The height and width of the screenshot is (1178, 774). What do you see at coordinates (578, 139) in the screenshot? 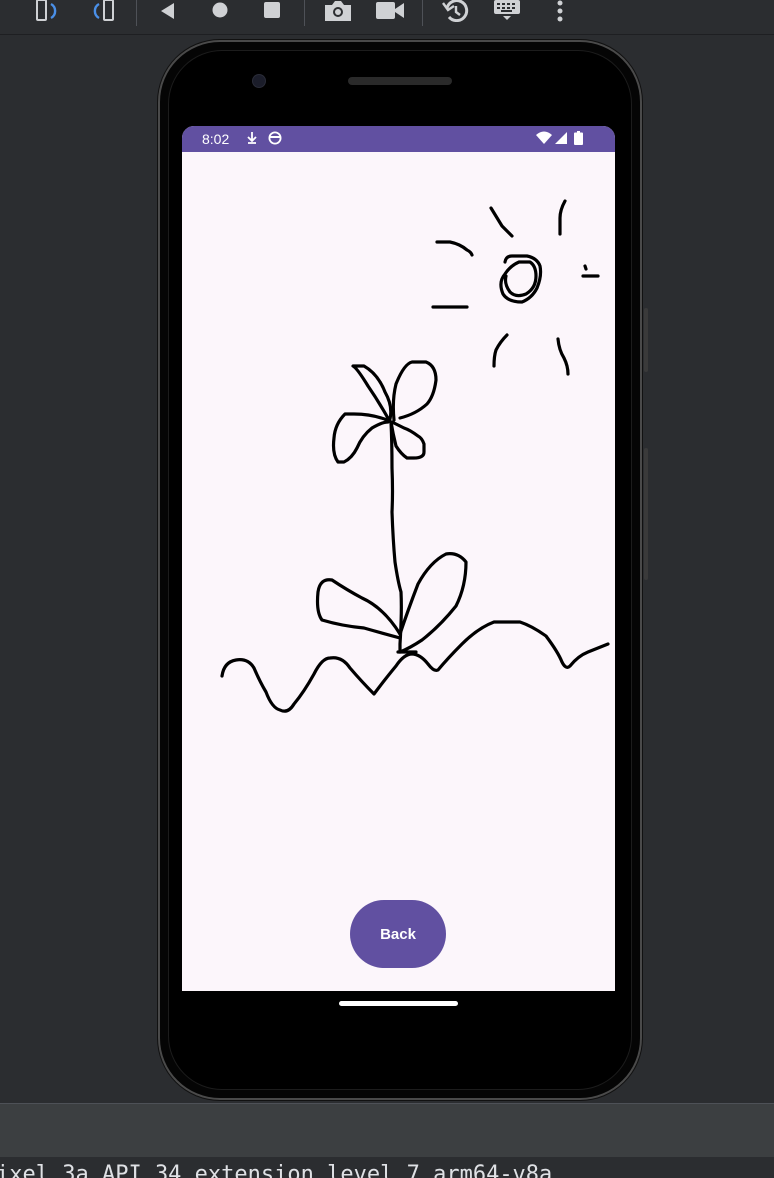
I see `battery-icon` at bounding box center [578, 139].